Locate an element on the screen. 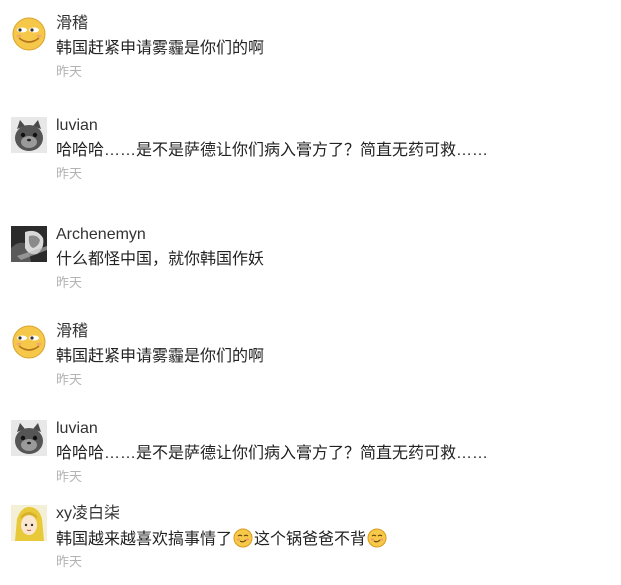  comment-text: 什么都怪中国，就你韩国作妖 is located at coordinates (160, 259).